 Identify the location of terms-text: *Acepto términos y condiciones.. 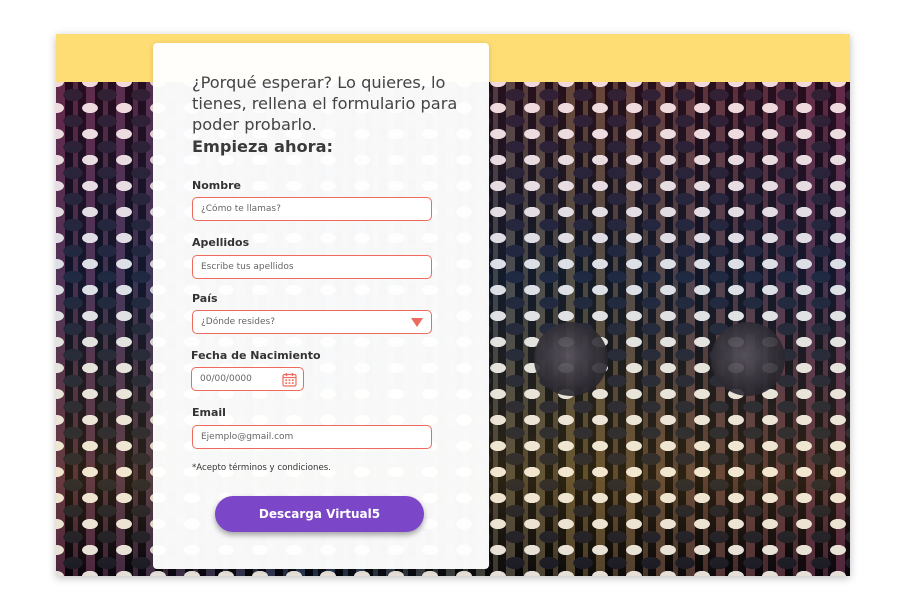
(261, 468).